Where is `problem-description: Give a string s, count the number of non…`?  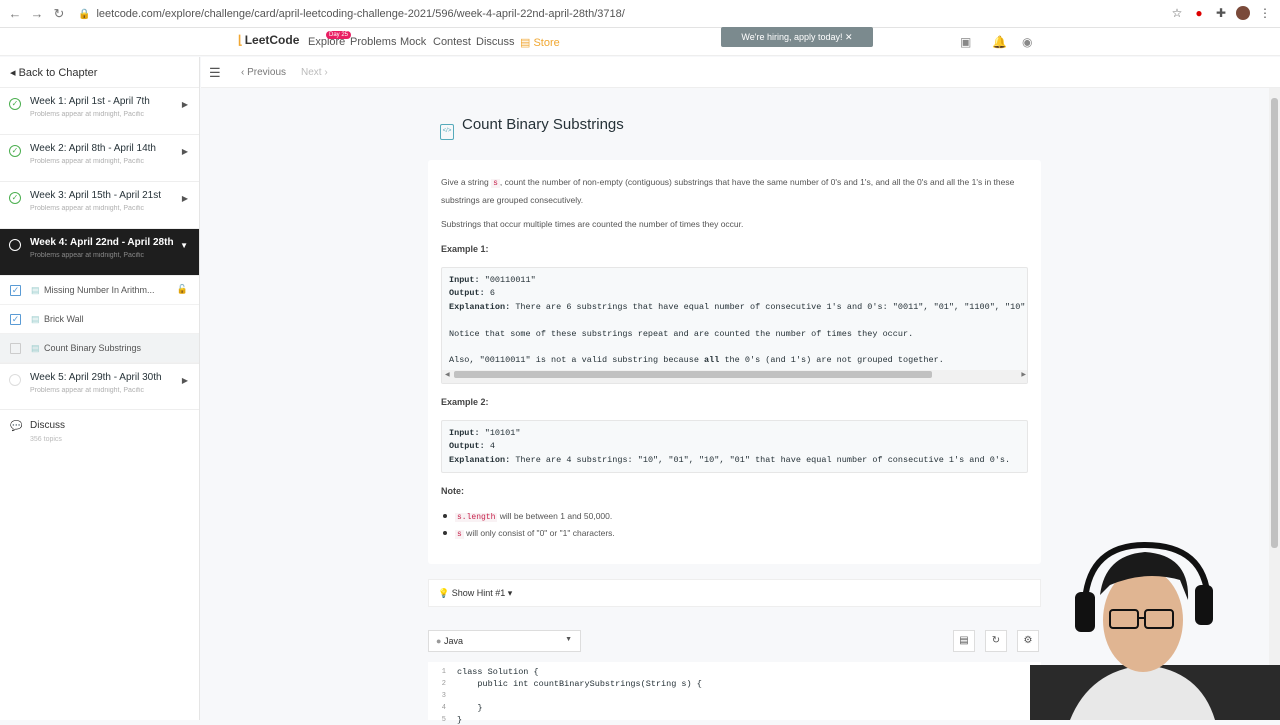 problem-description: Give a string s, count the number of non… is located at coordinates (736, 191).